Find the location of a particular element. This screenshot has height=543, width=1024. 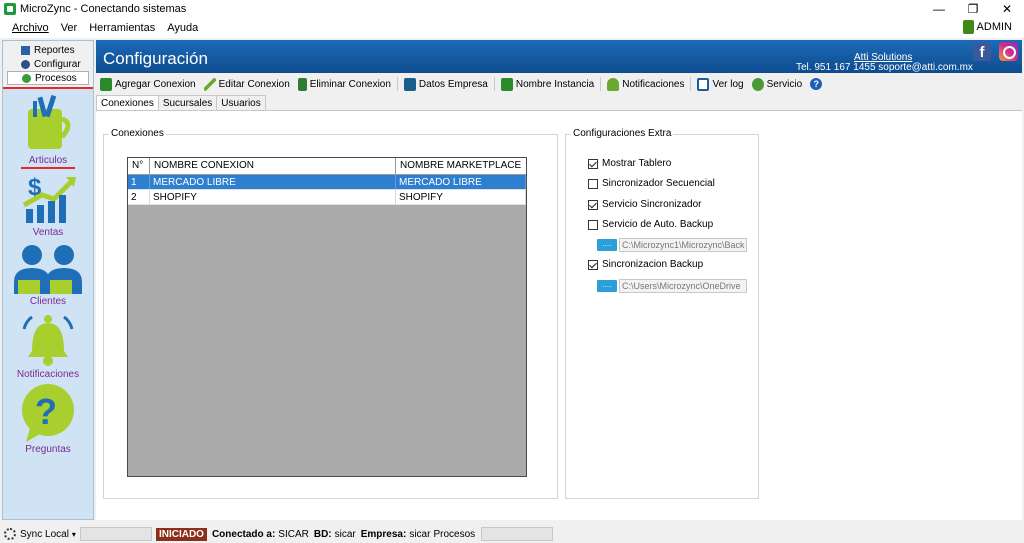

backup-path-row: .... C:\Microzync1\Microzync\Back is located at coordinates (672, 245).